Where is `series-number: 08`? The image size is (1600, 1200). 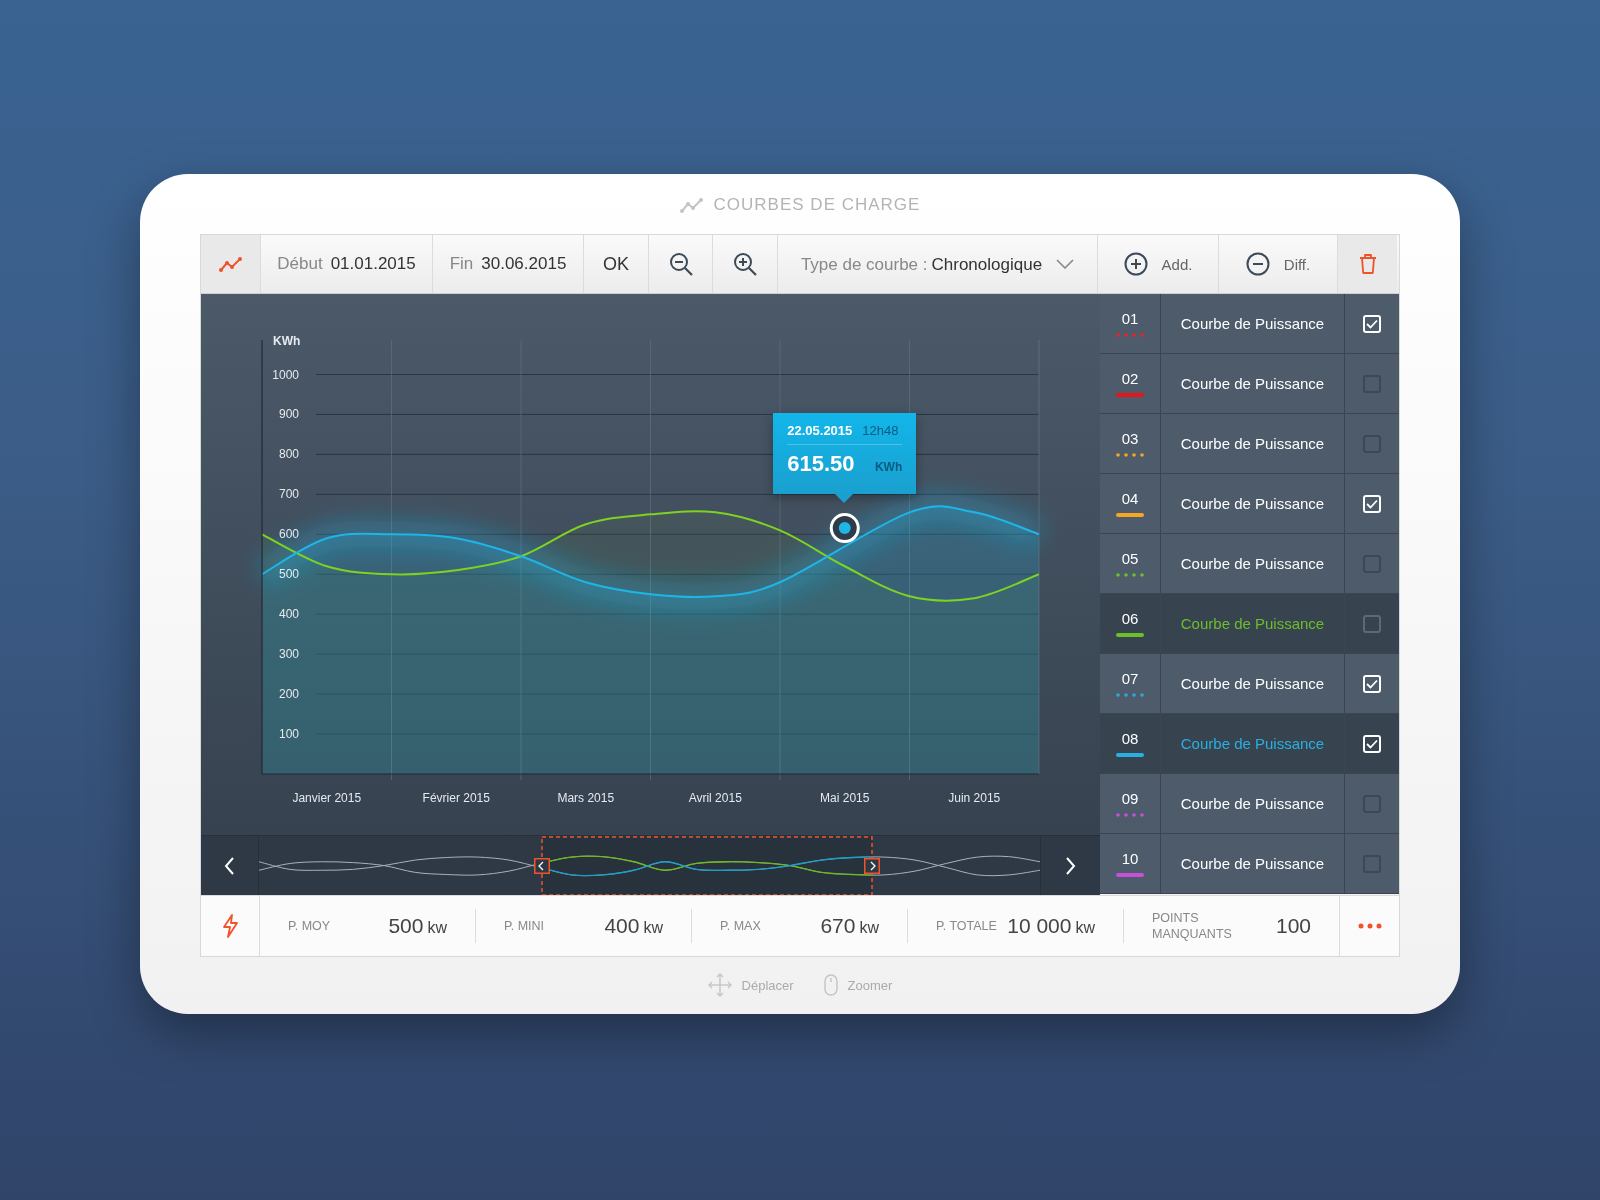 series-number: 08 is located at coordinates (1130, 738).